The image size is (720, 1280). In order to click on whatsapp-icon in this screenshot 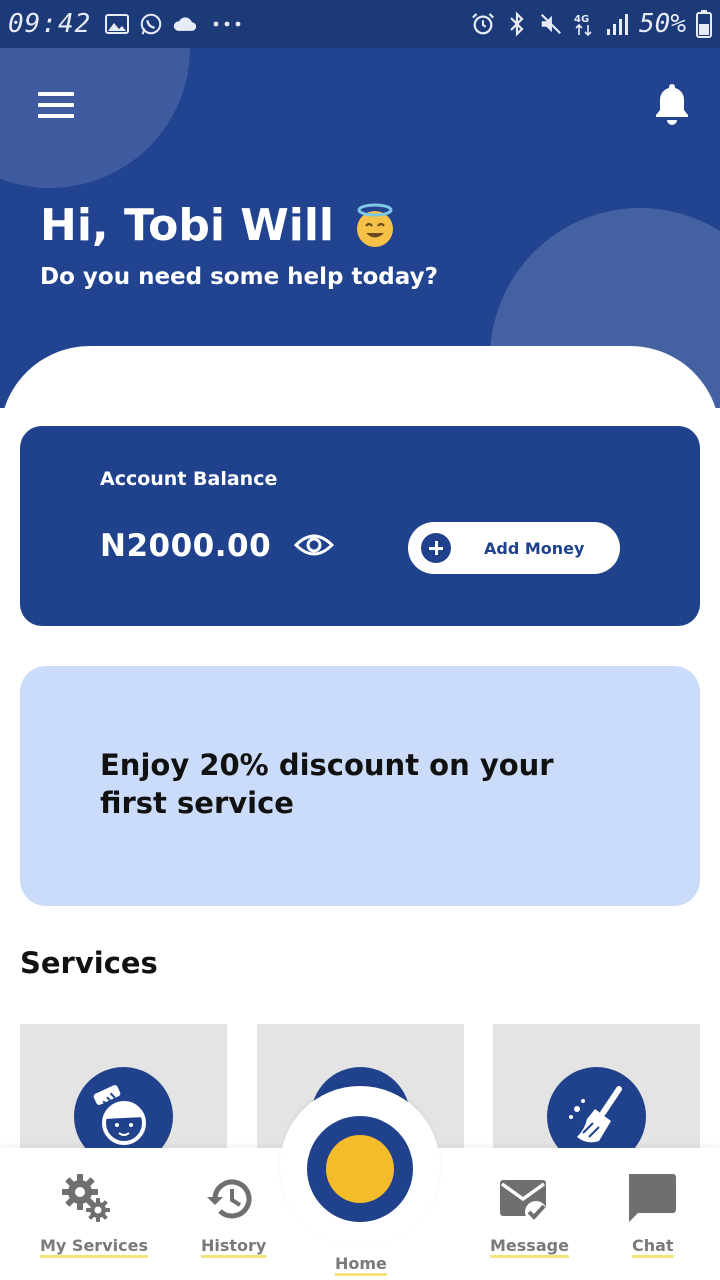, I will do `click(151, 24)`.